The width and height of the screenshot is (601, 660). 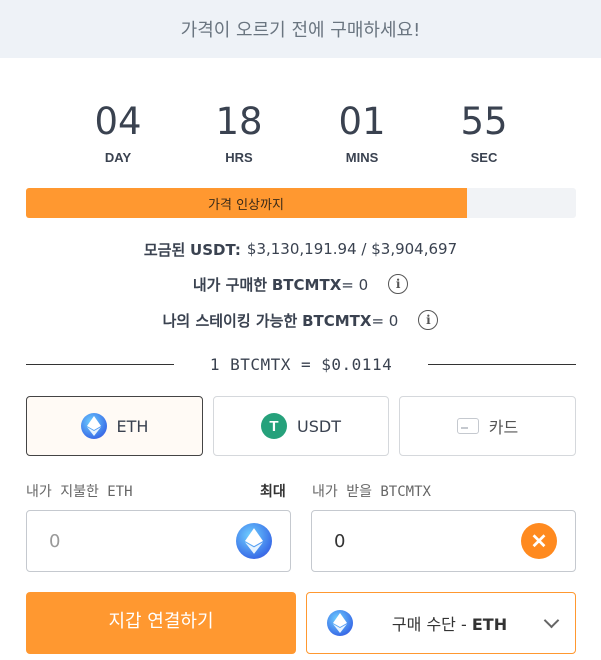 What do you see at coordinates (164, 249) in the screenshot?
I see `raised-label: 모금된` at bounding box center [164, 249].